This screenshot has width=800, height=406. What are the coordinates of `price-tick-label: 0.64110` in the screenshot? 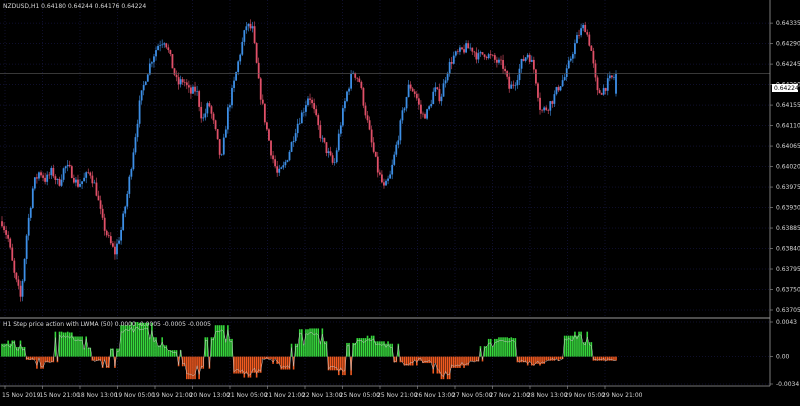 It's located at (788, 126).